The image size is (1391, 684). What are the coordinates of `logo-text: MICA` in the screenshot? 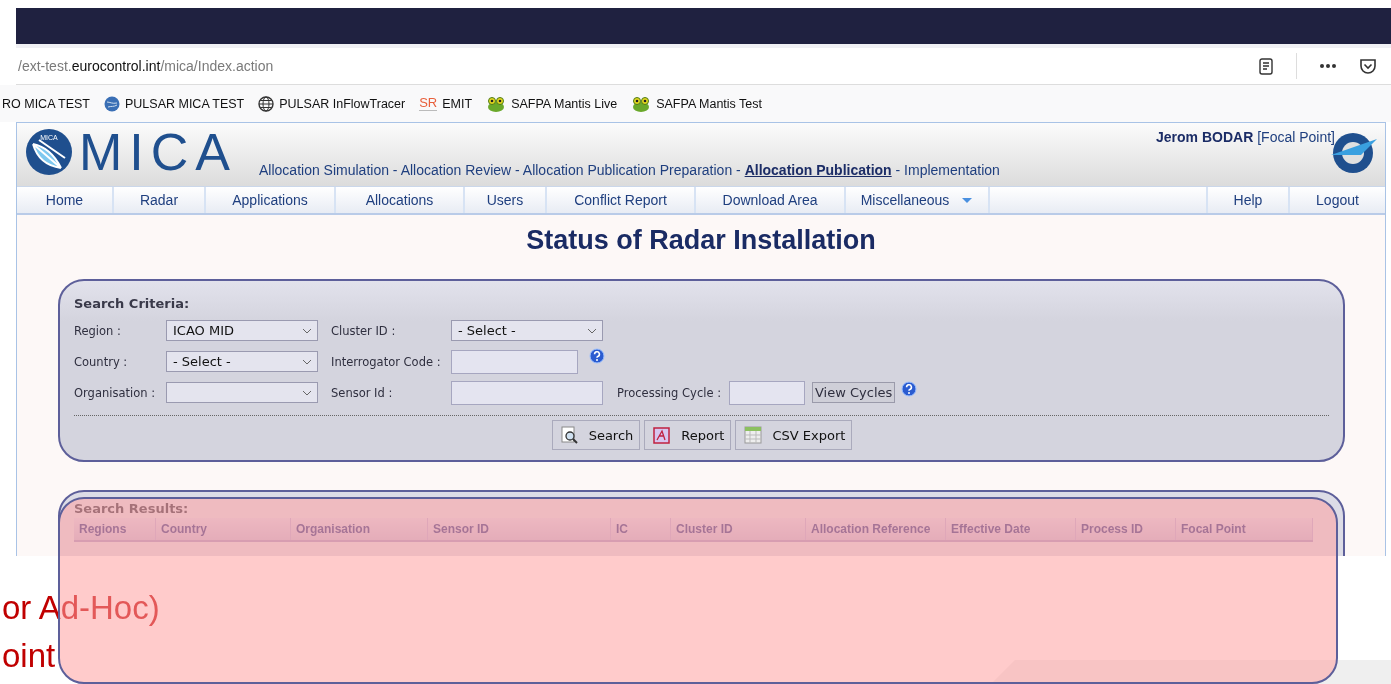 It's located at (158, 152).